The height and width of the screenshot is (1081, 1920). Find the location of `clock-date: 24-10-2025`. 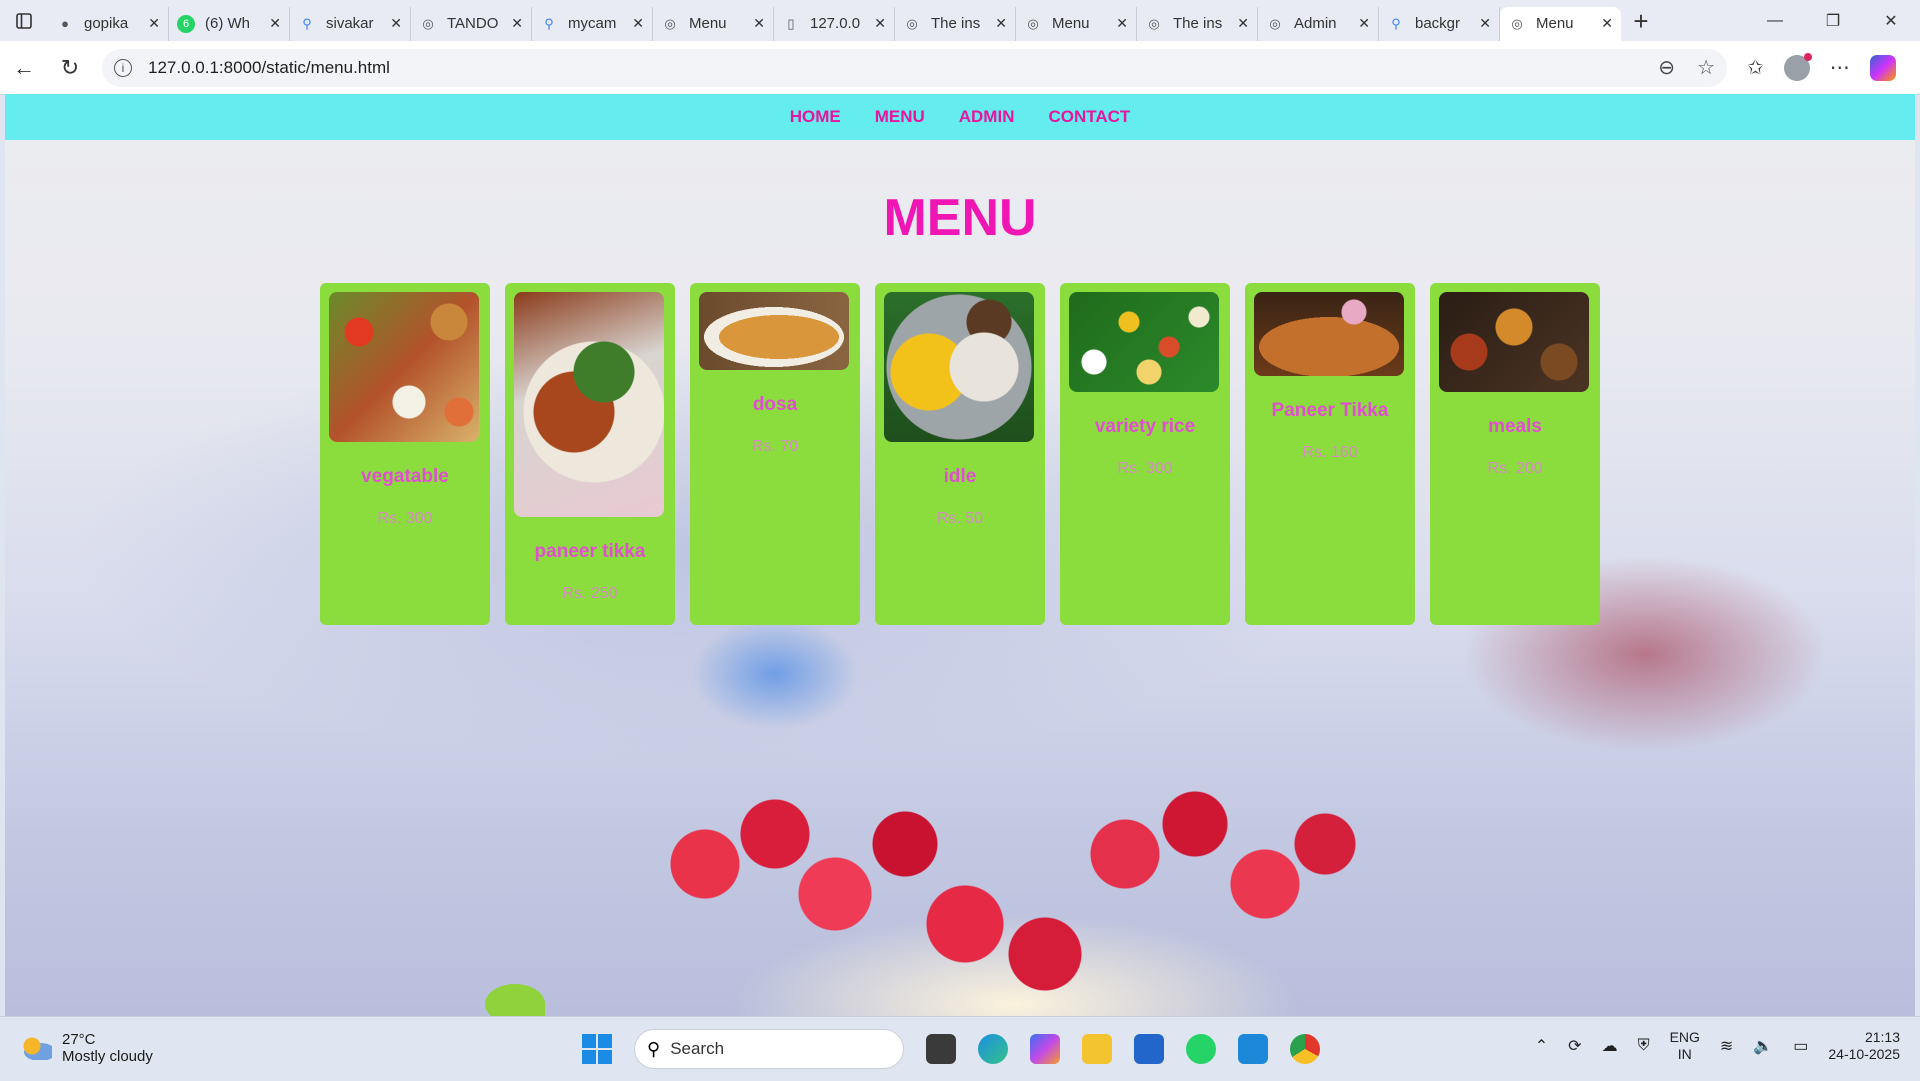

clock-date: 24-10-2025 is located at coordinates (1864, 1054).